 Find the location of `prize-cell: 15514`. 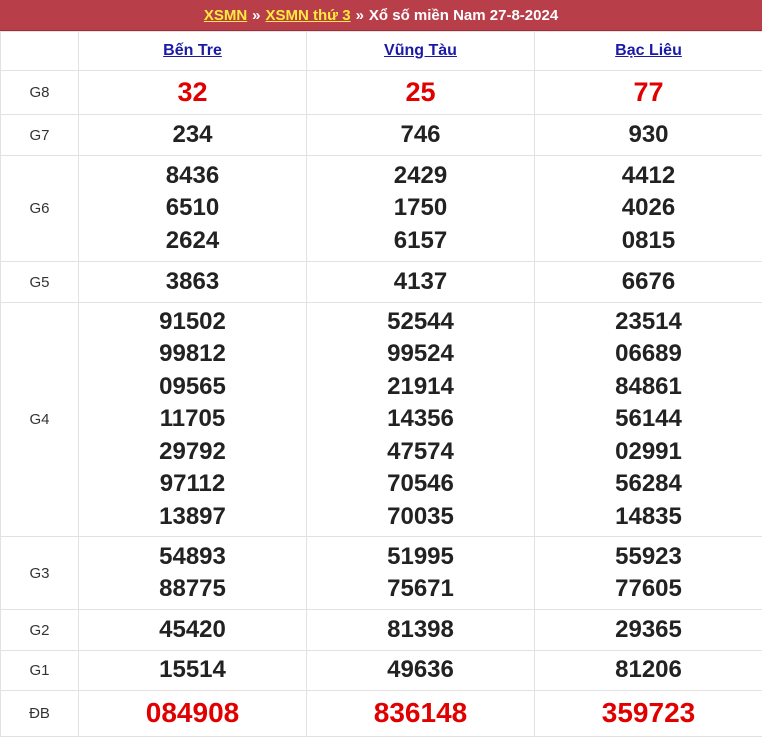

prize-cell: 15514 is located at coordinates (193, 671).